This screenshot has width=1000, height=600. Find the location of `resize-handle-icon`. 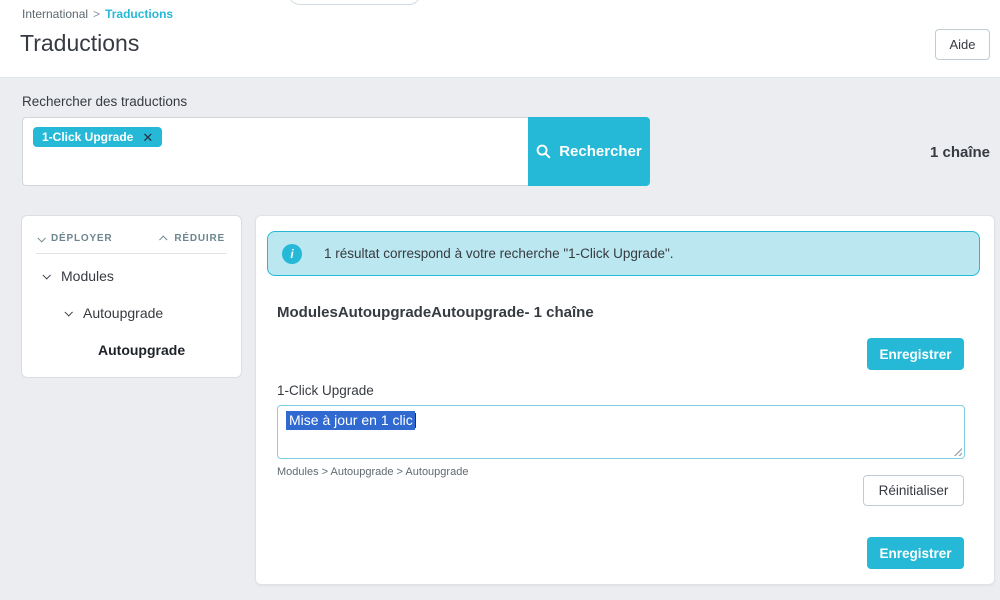

resize-handle-icon is located at coordinates (957, 451).